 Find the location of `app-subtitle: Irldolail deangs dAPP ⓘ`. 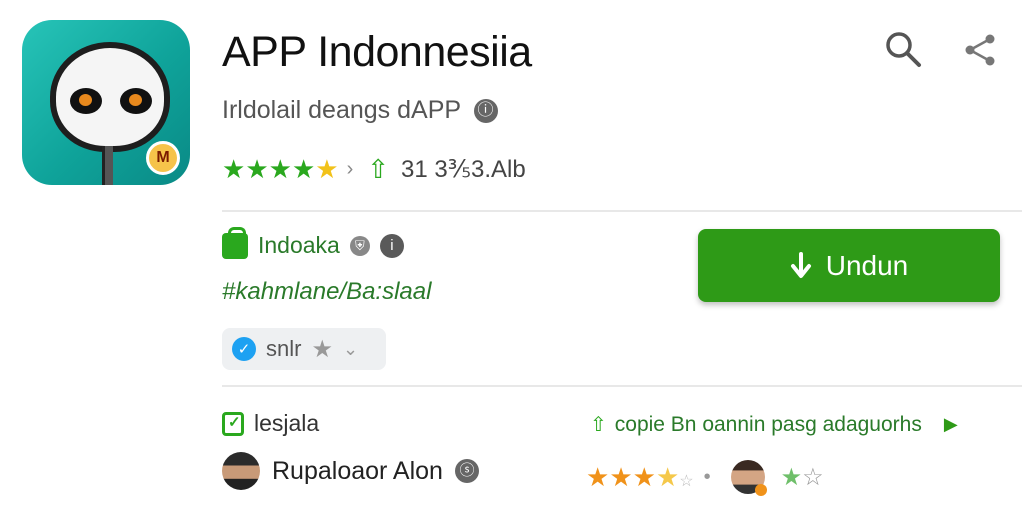

app-subtitle: Irldolail deangs dAPP ⓘ is located at coordinates (360, 110).